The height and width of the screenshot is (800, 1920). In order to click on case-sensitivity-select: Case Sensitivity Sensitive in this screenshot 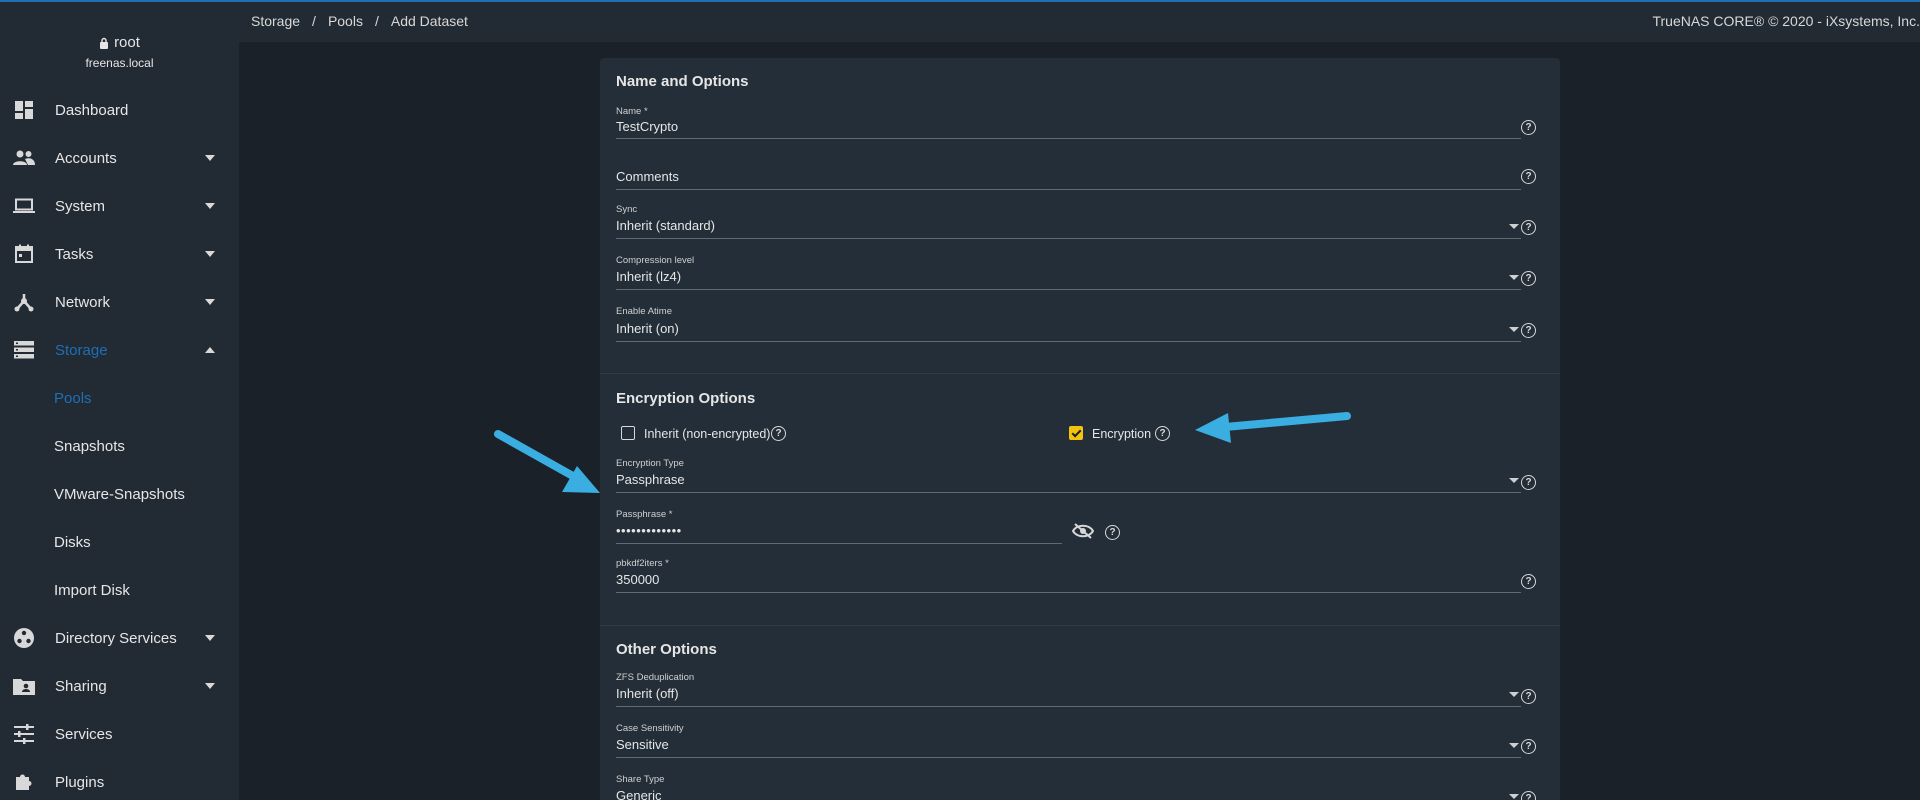, I will do `click(1068, 741)`.